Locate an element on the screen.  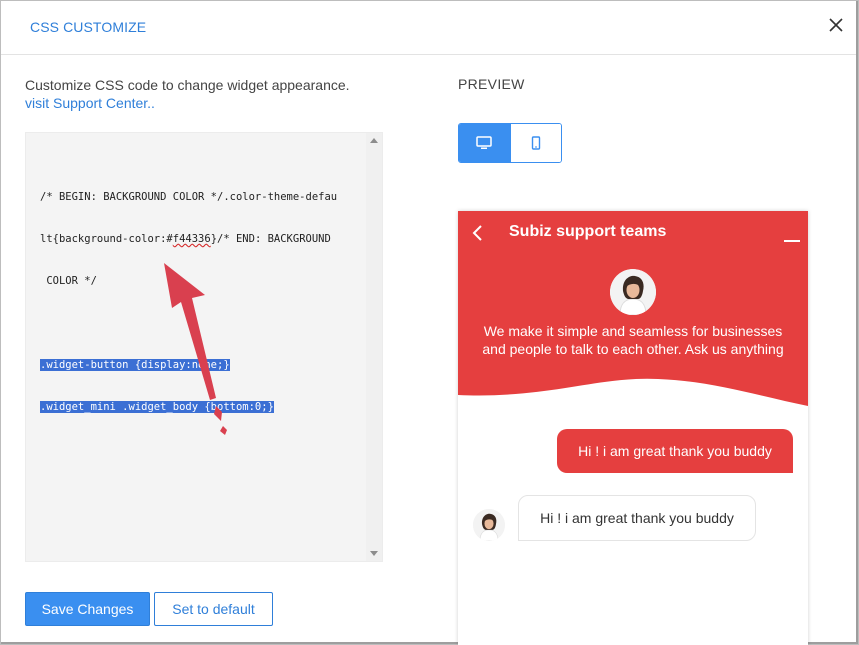
code-fragment-misspelled: f44336 is located at coordinates (191, 239).